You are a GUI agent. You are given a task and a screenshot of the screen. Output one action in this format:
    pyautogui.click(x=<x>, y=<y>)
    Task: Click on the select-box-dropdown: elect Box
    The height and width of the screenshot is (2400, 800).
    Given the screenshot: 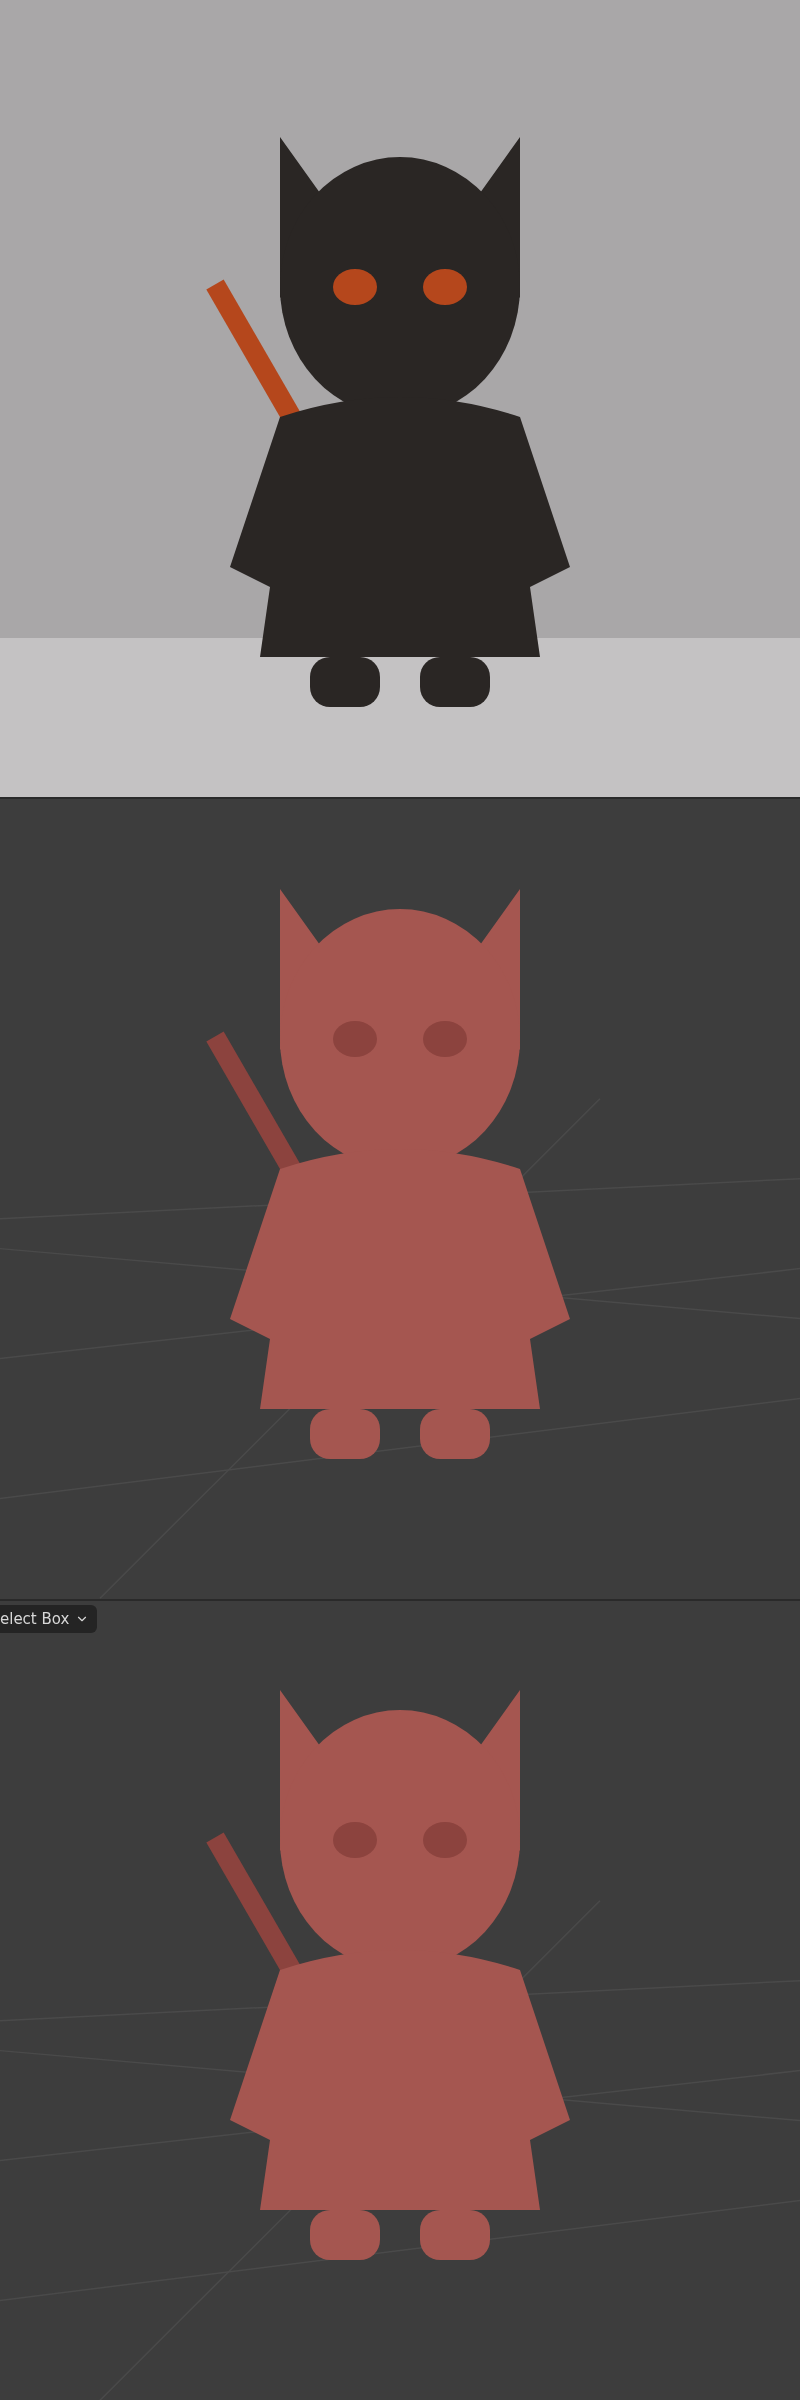 What is the action you would take?
    pyautogui.click(x=49, y=1618)
    